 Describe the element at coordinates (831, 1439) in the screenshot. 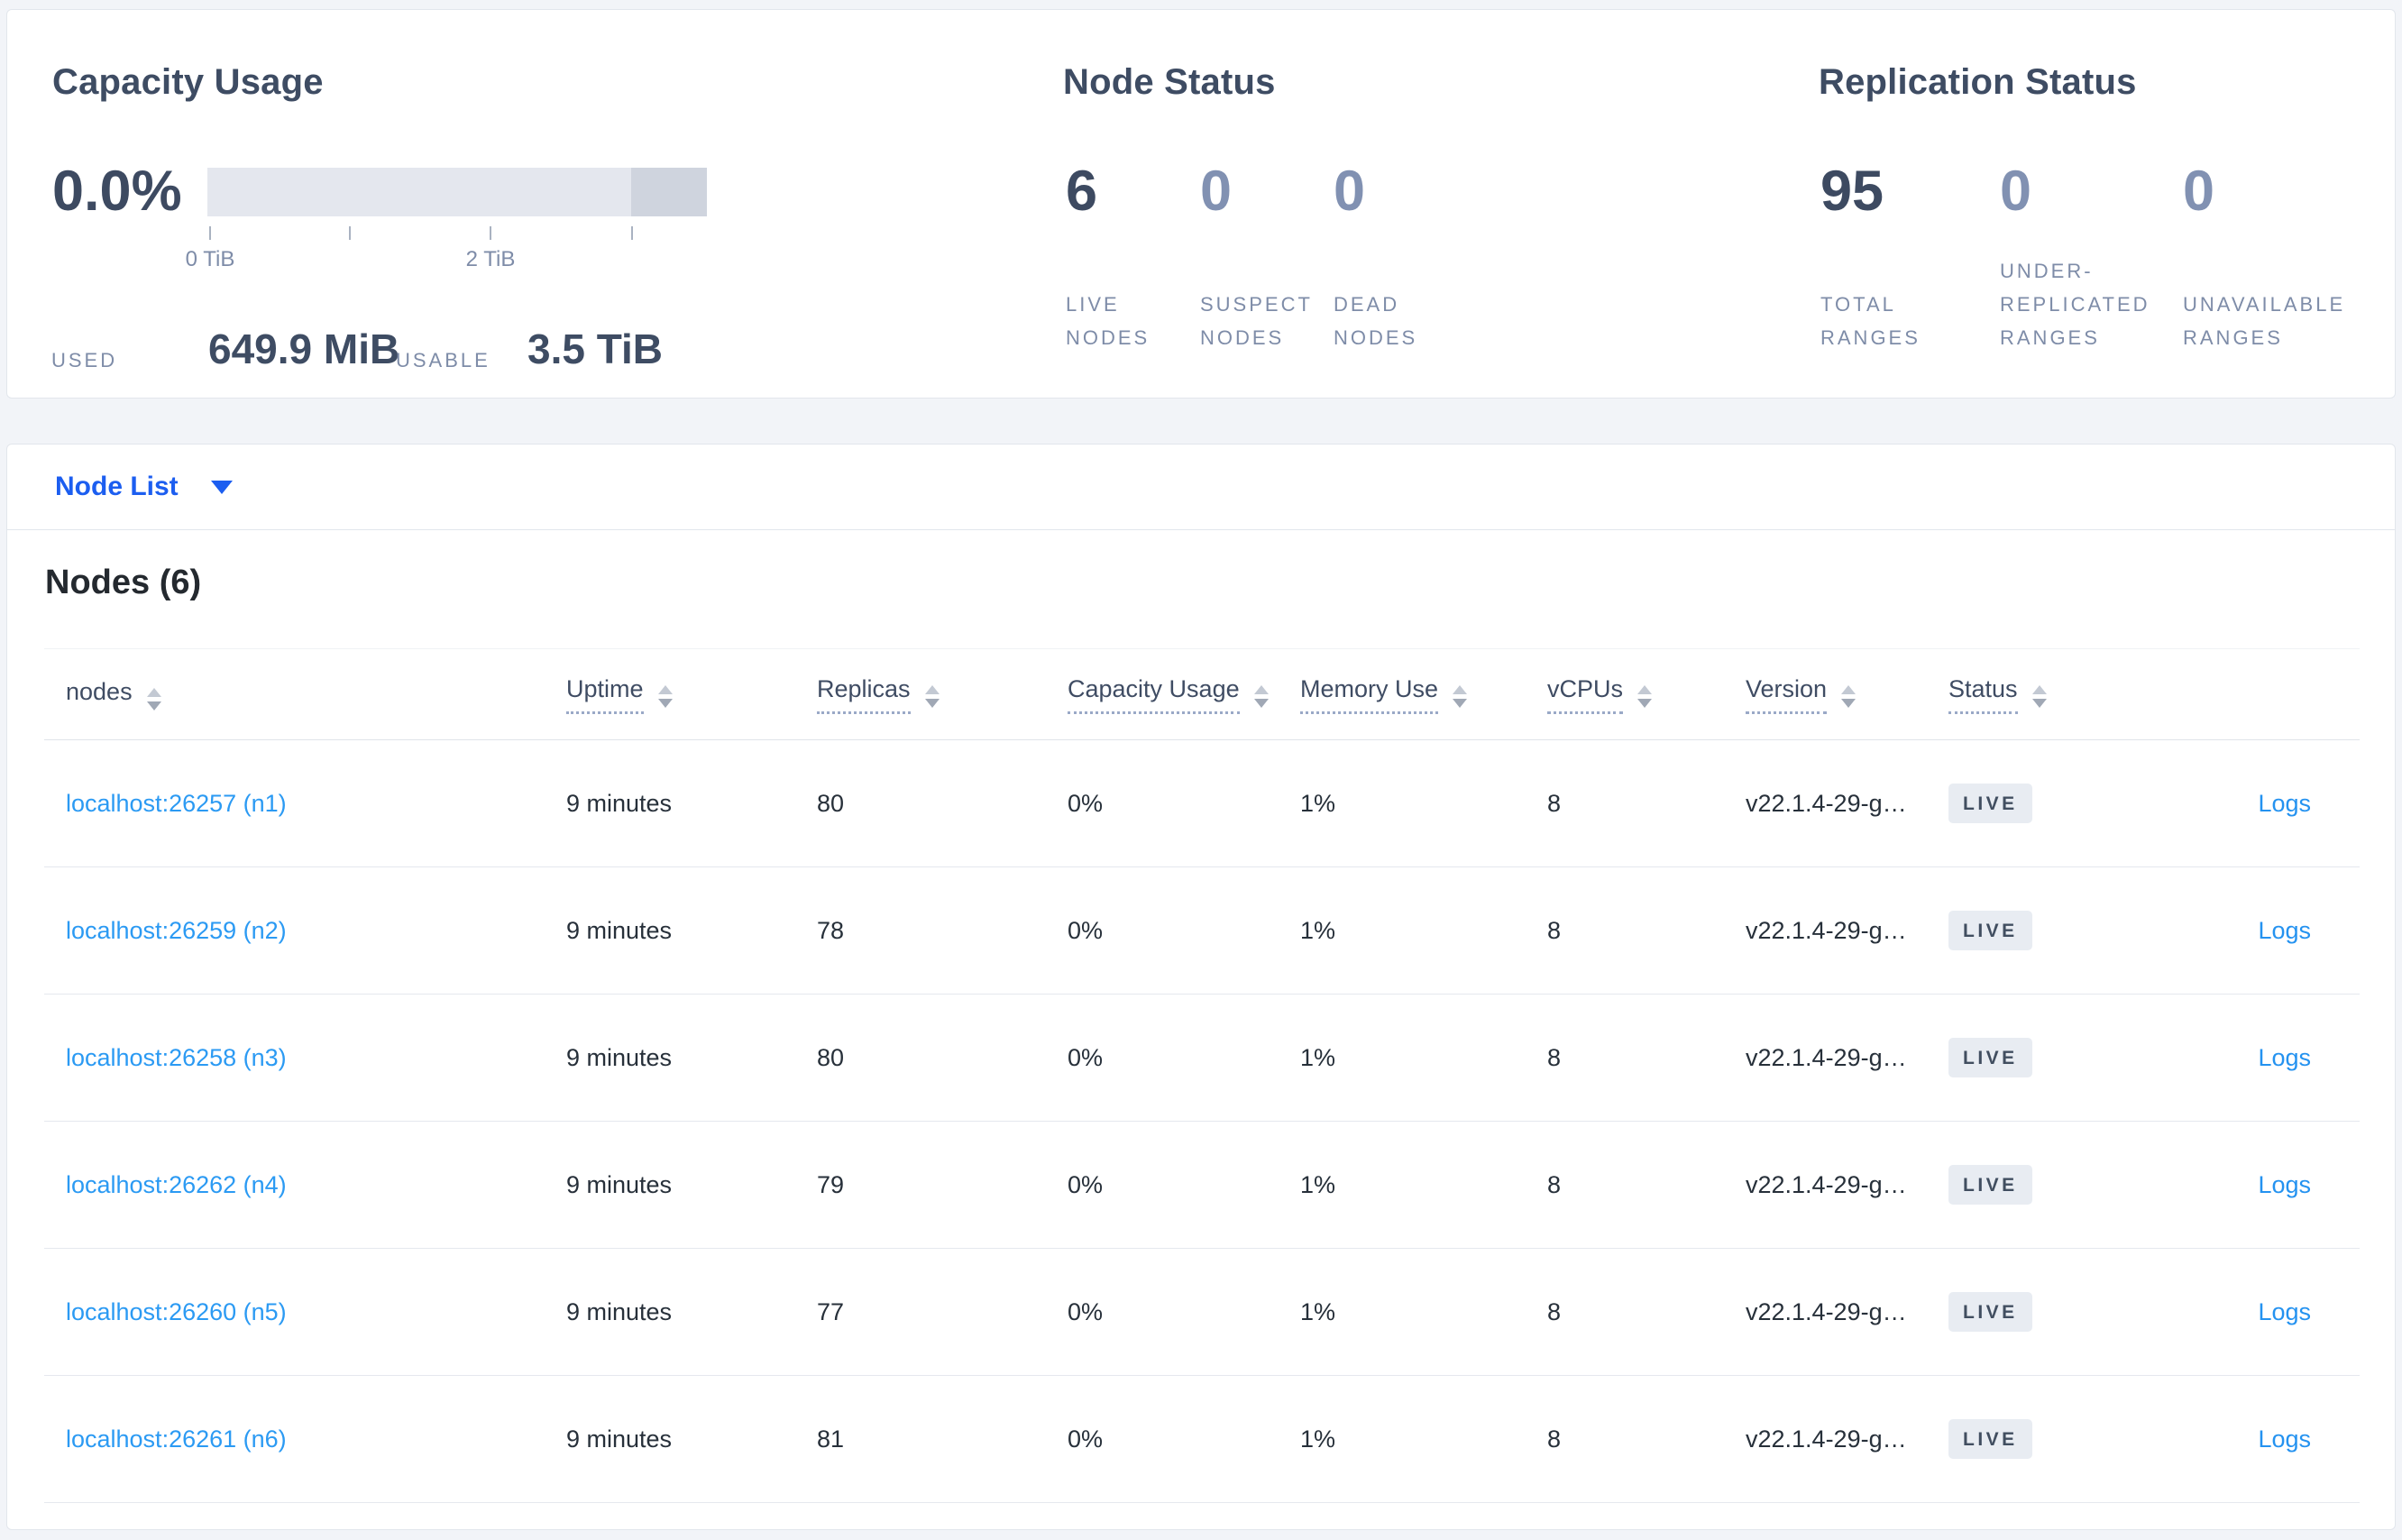

I see `replicas-cell: 81` at that location.